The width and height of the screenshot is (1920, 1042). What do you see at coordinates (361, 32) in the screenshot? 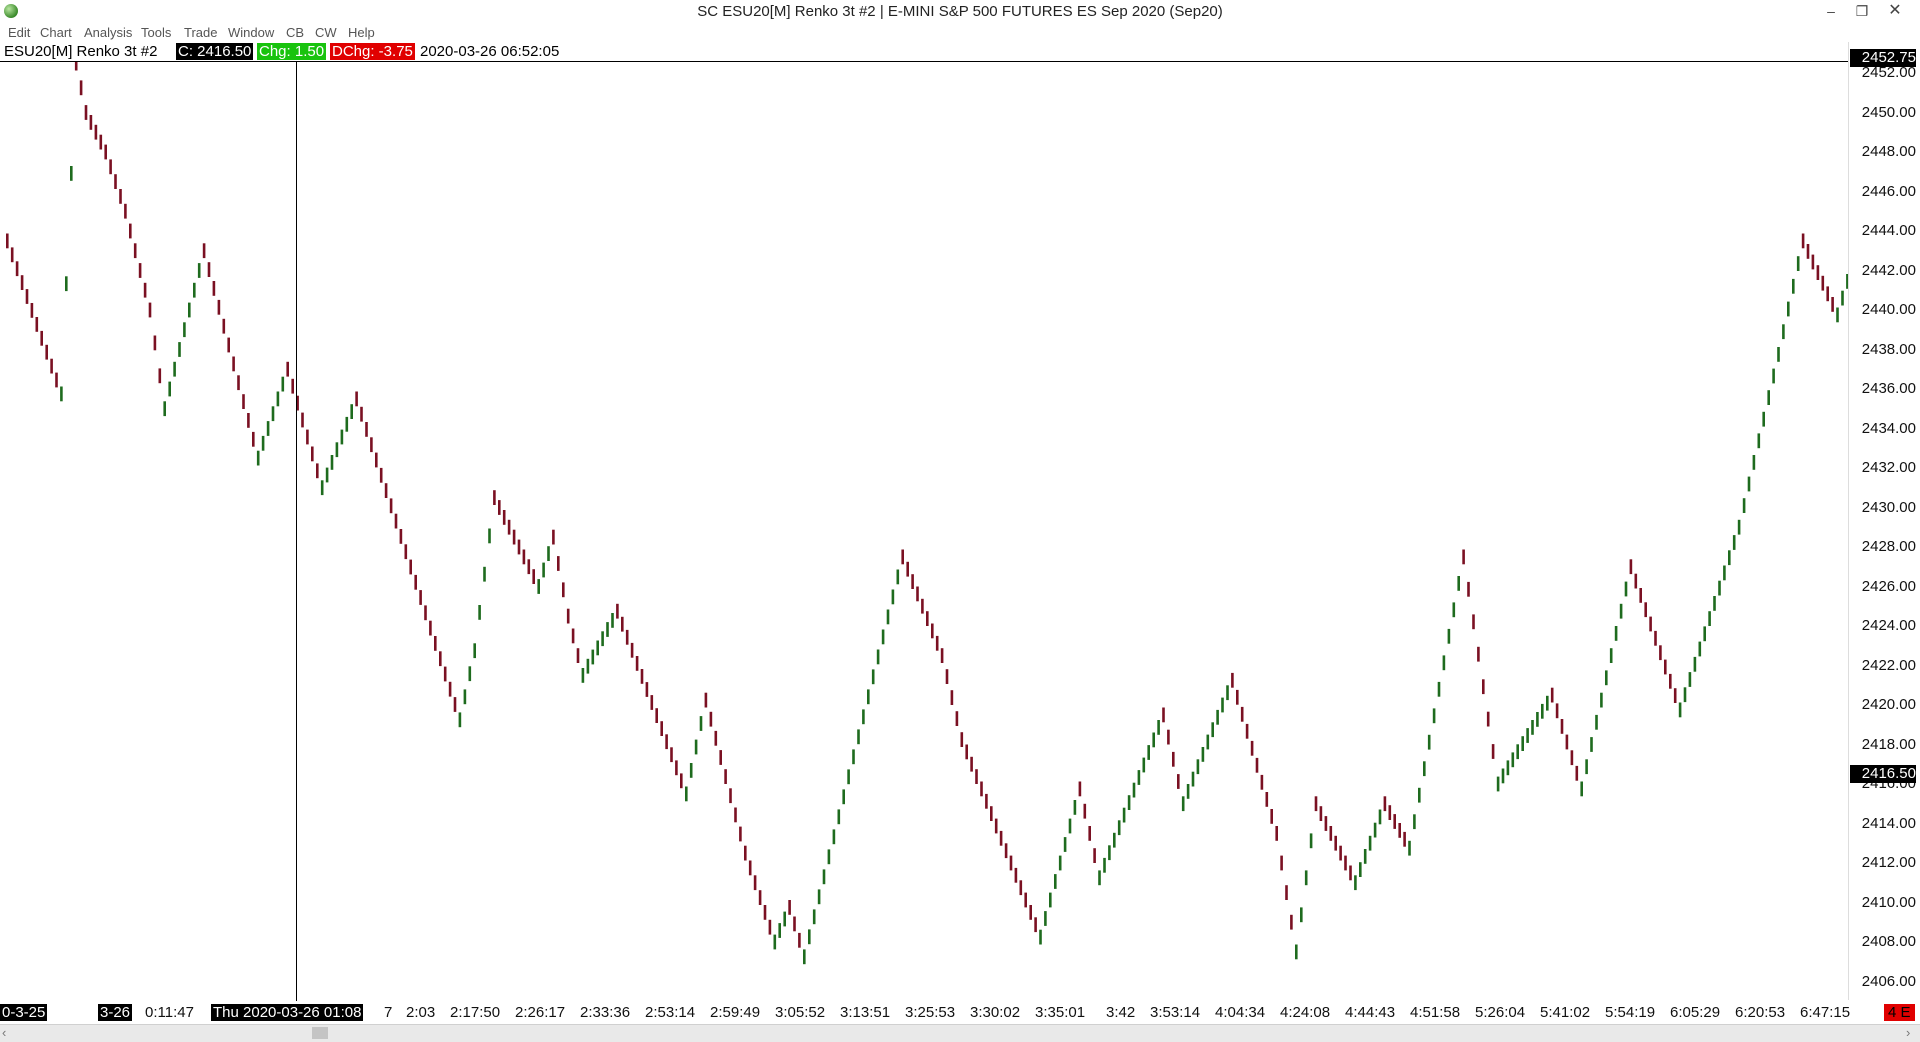
I see `menu-help: Help` at bounding box center [361, 32].